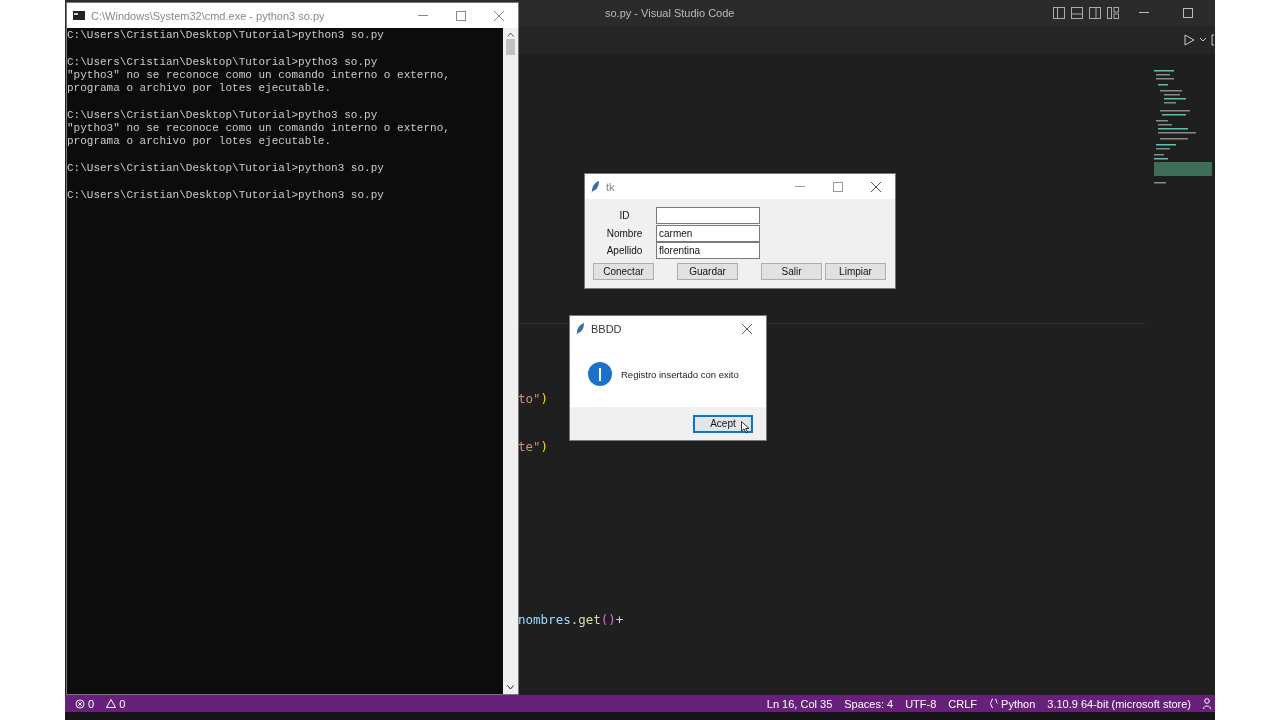  What do you see at coordinates (600, 374) in the screenshot?
I see `info-icon` at bounding box center [600, 374].